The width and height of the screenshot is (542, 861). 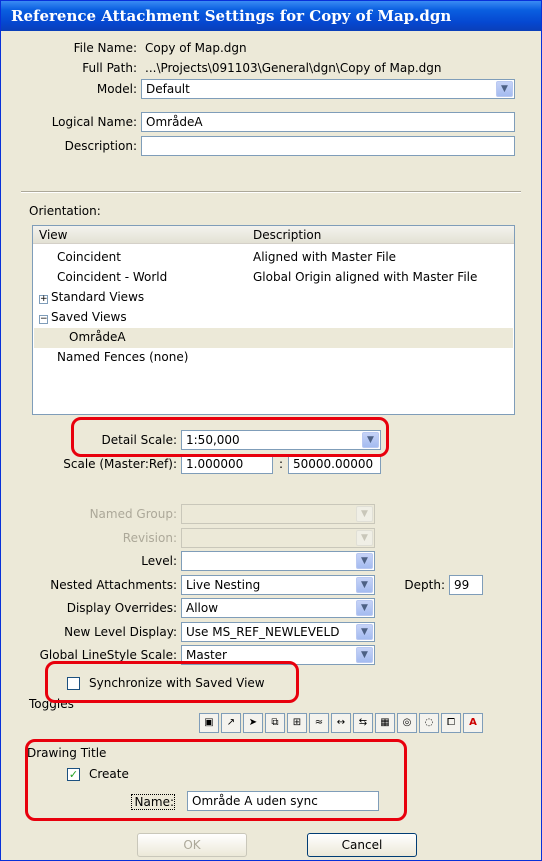 I want to click on clip-toggle-icon: ⧉, so click(x=275, y=723).